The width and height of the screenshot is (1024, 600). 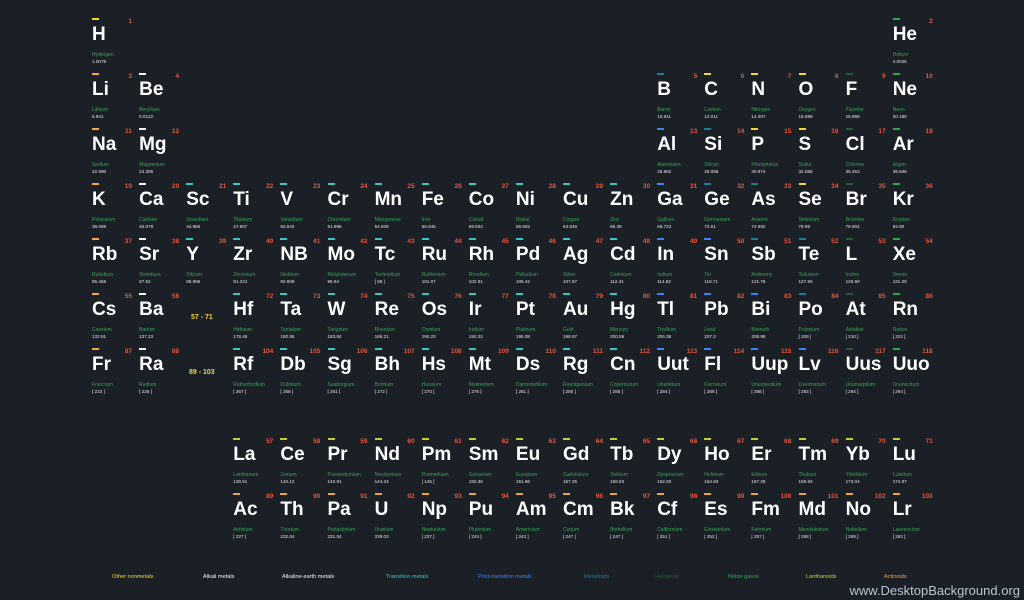 What do you see at coordinates (835, 441) in the screenshot?
I see `atomic-number: 69` at bounding box center [835, 441].